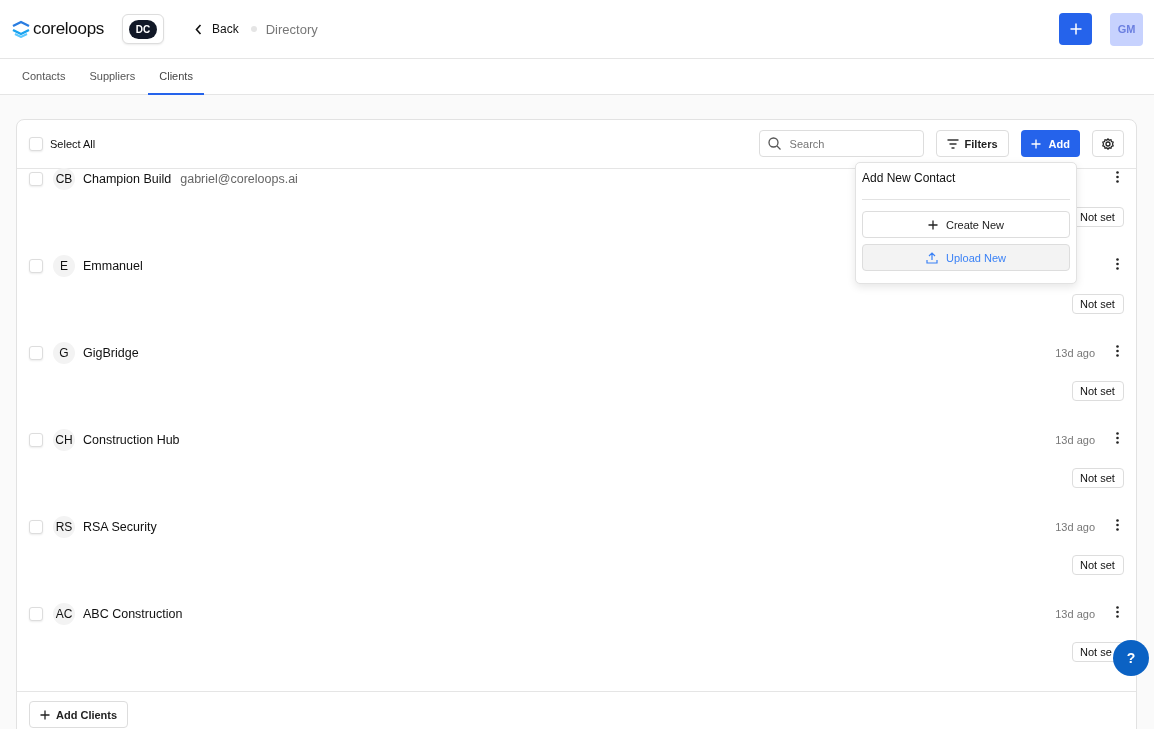 Image resolution: width=1154 pixels, height=729 pixels. Describe the element at coordinates (217, 29) in the screenshot. I see `back-button: Back` at that location.